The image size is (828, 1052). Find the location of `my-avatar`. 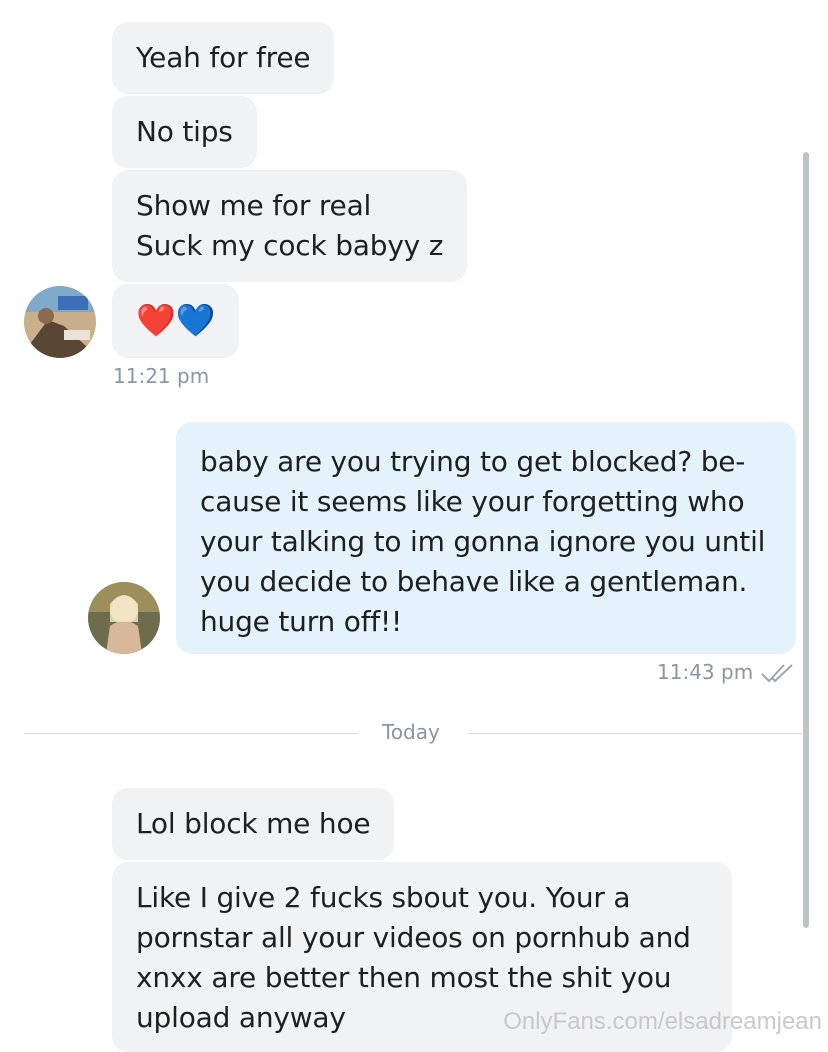

my-avatar is located at coordinates (124, 618).